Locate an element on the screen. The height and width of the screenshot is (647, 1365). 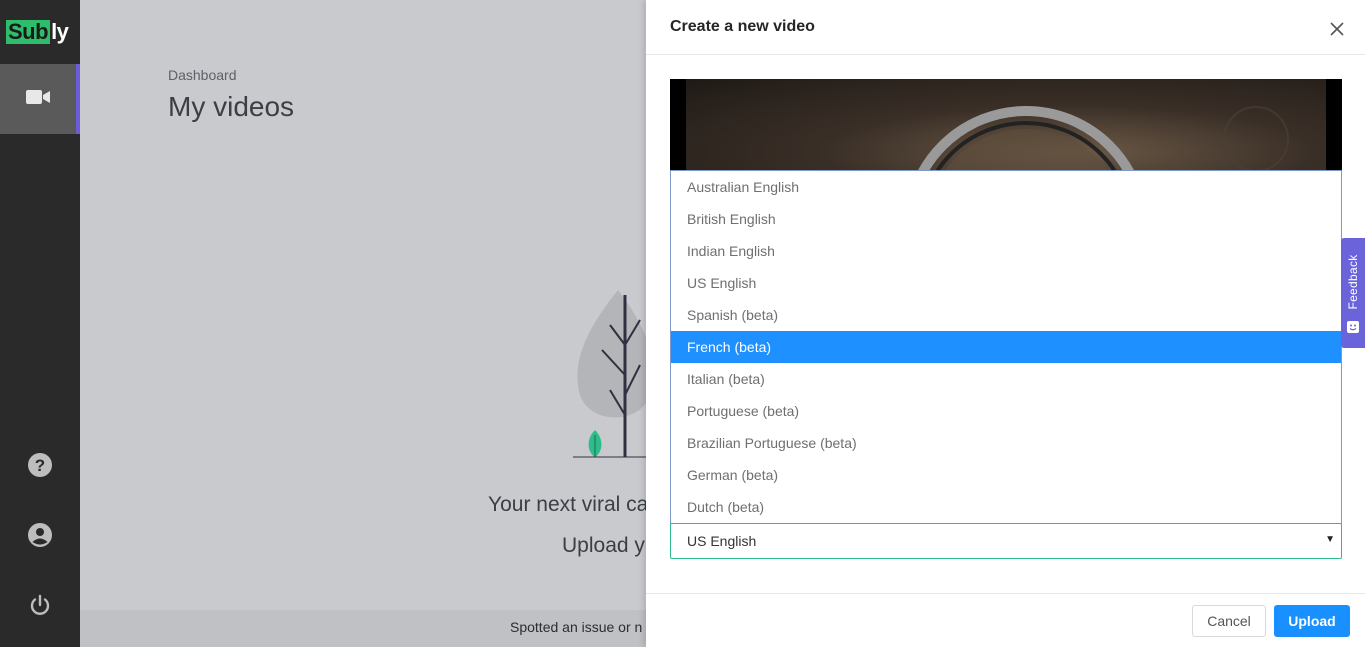
feedback-tab: Feedback is located at coordinates (1353, 293).